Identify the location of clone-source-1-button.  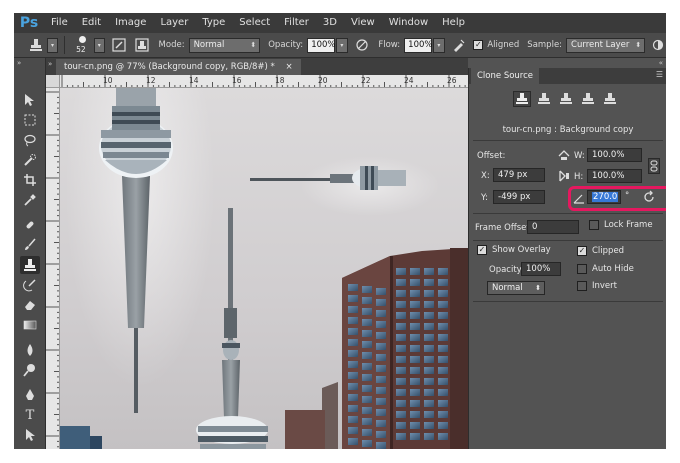
(522, 99).